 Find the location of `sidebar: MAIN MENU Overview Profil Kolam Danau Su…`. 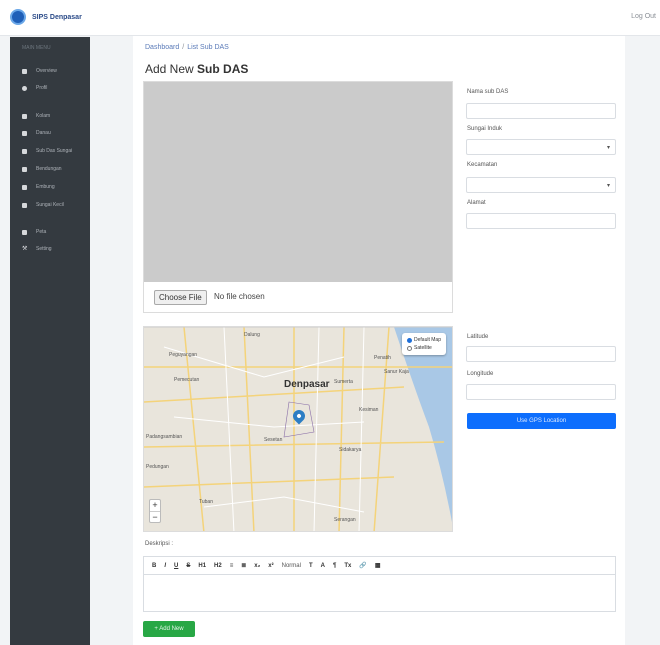

sidebar: MAIN MENU Overview Profil Kolam Danau Su… is located at coordinates (50, 341).